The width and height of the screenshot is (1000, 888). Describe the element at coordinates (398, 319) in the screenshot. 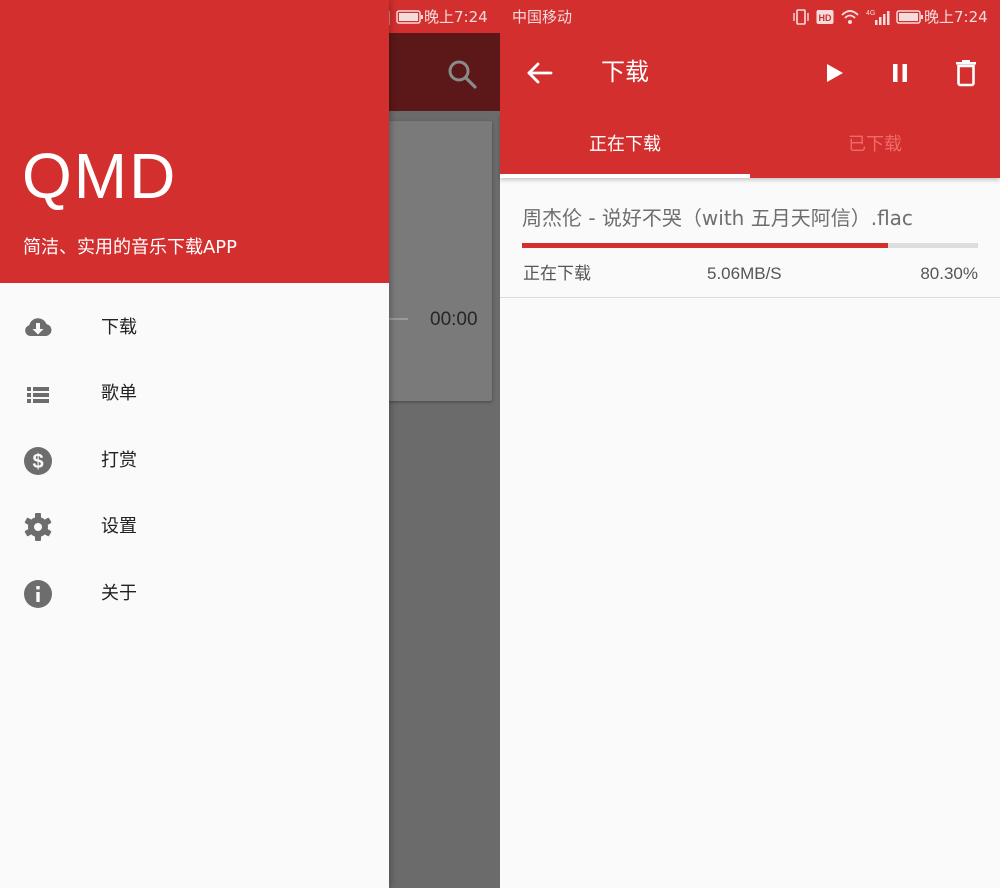

I see `background-seekbar` at that location.